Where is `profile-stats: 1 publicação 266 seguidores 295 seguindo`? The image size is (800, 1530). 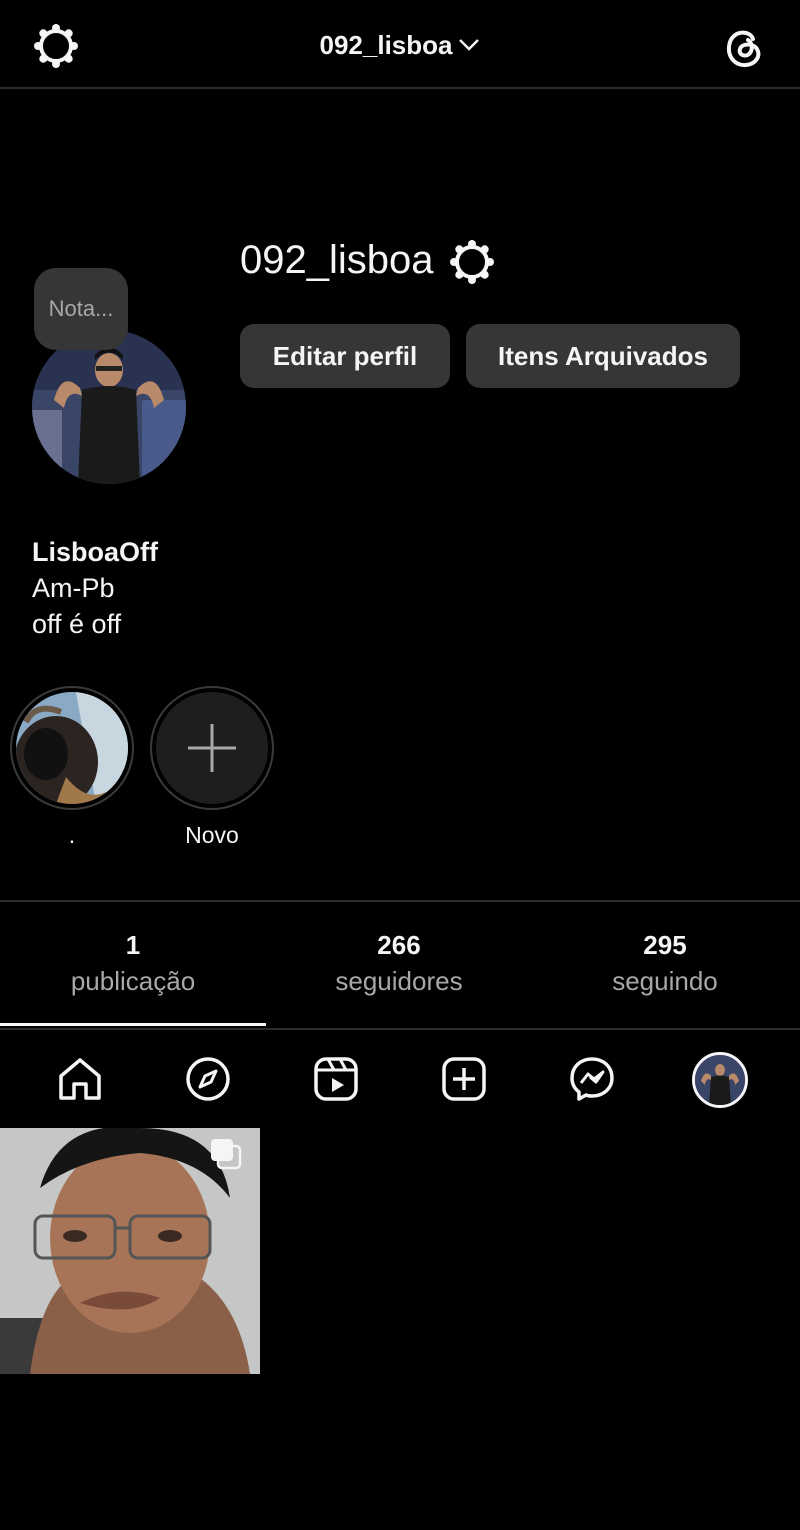 profile-stats: 1 publicação 266 seguidores 295 seguindo is located at coordinates (400, 963).